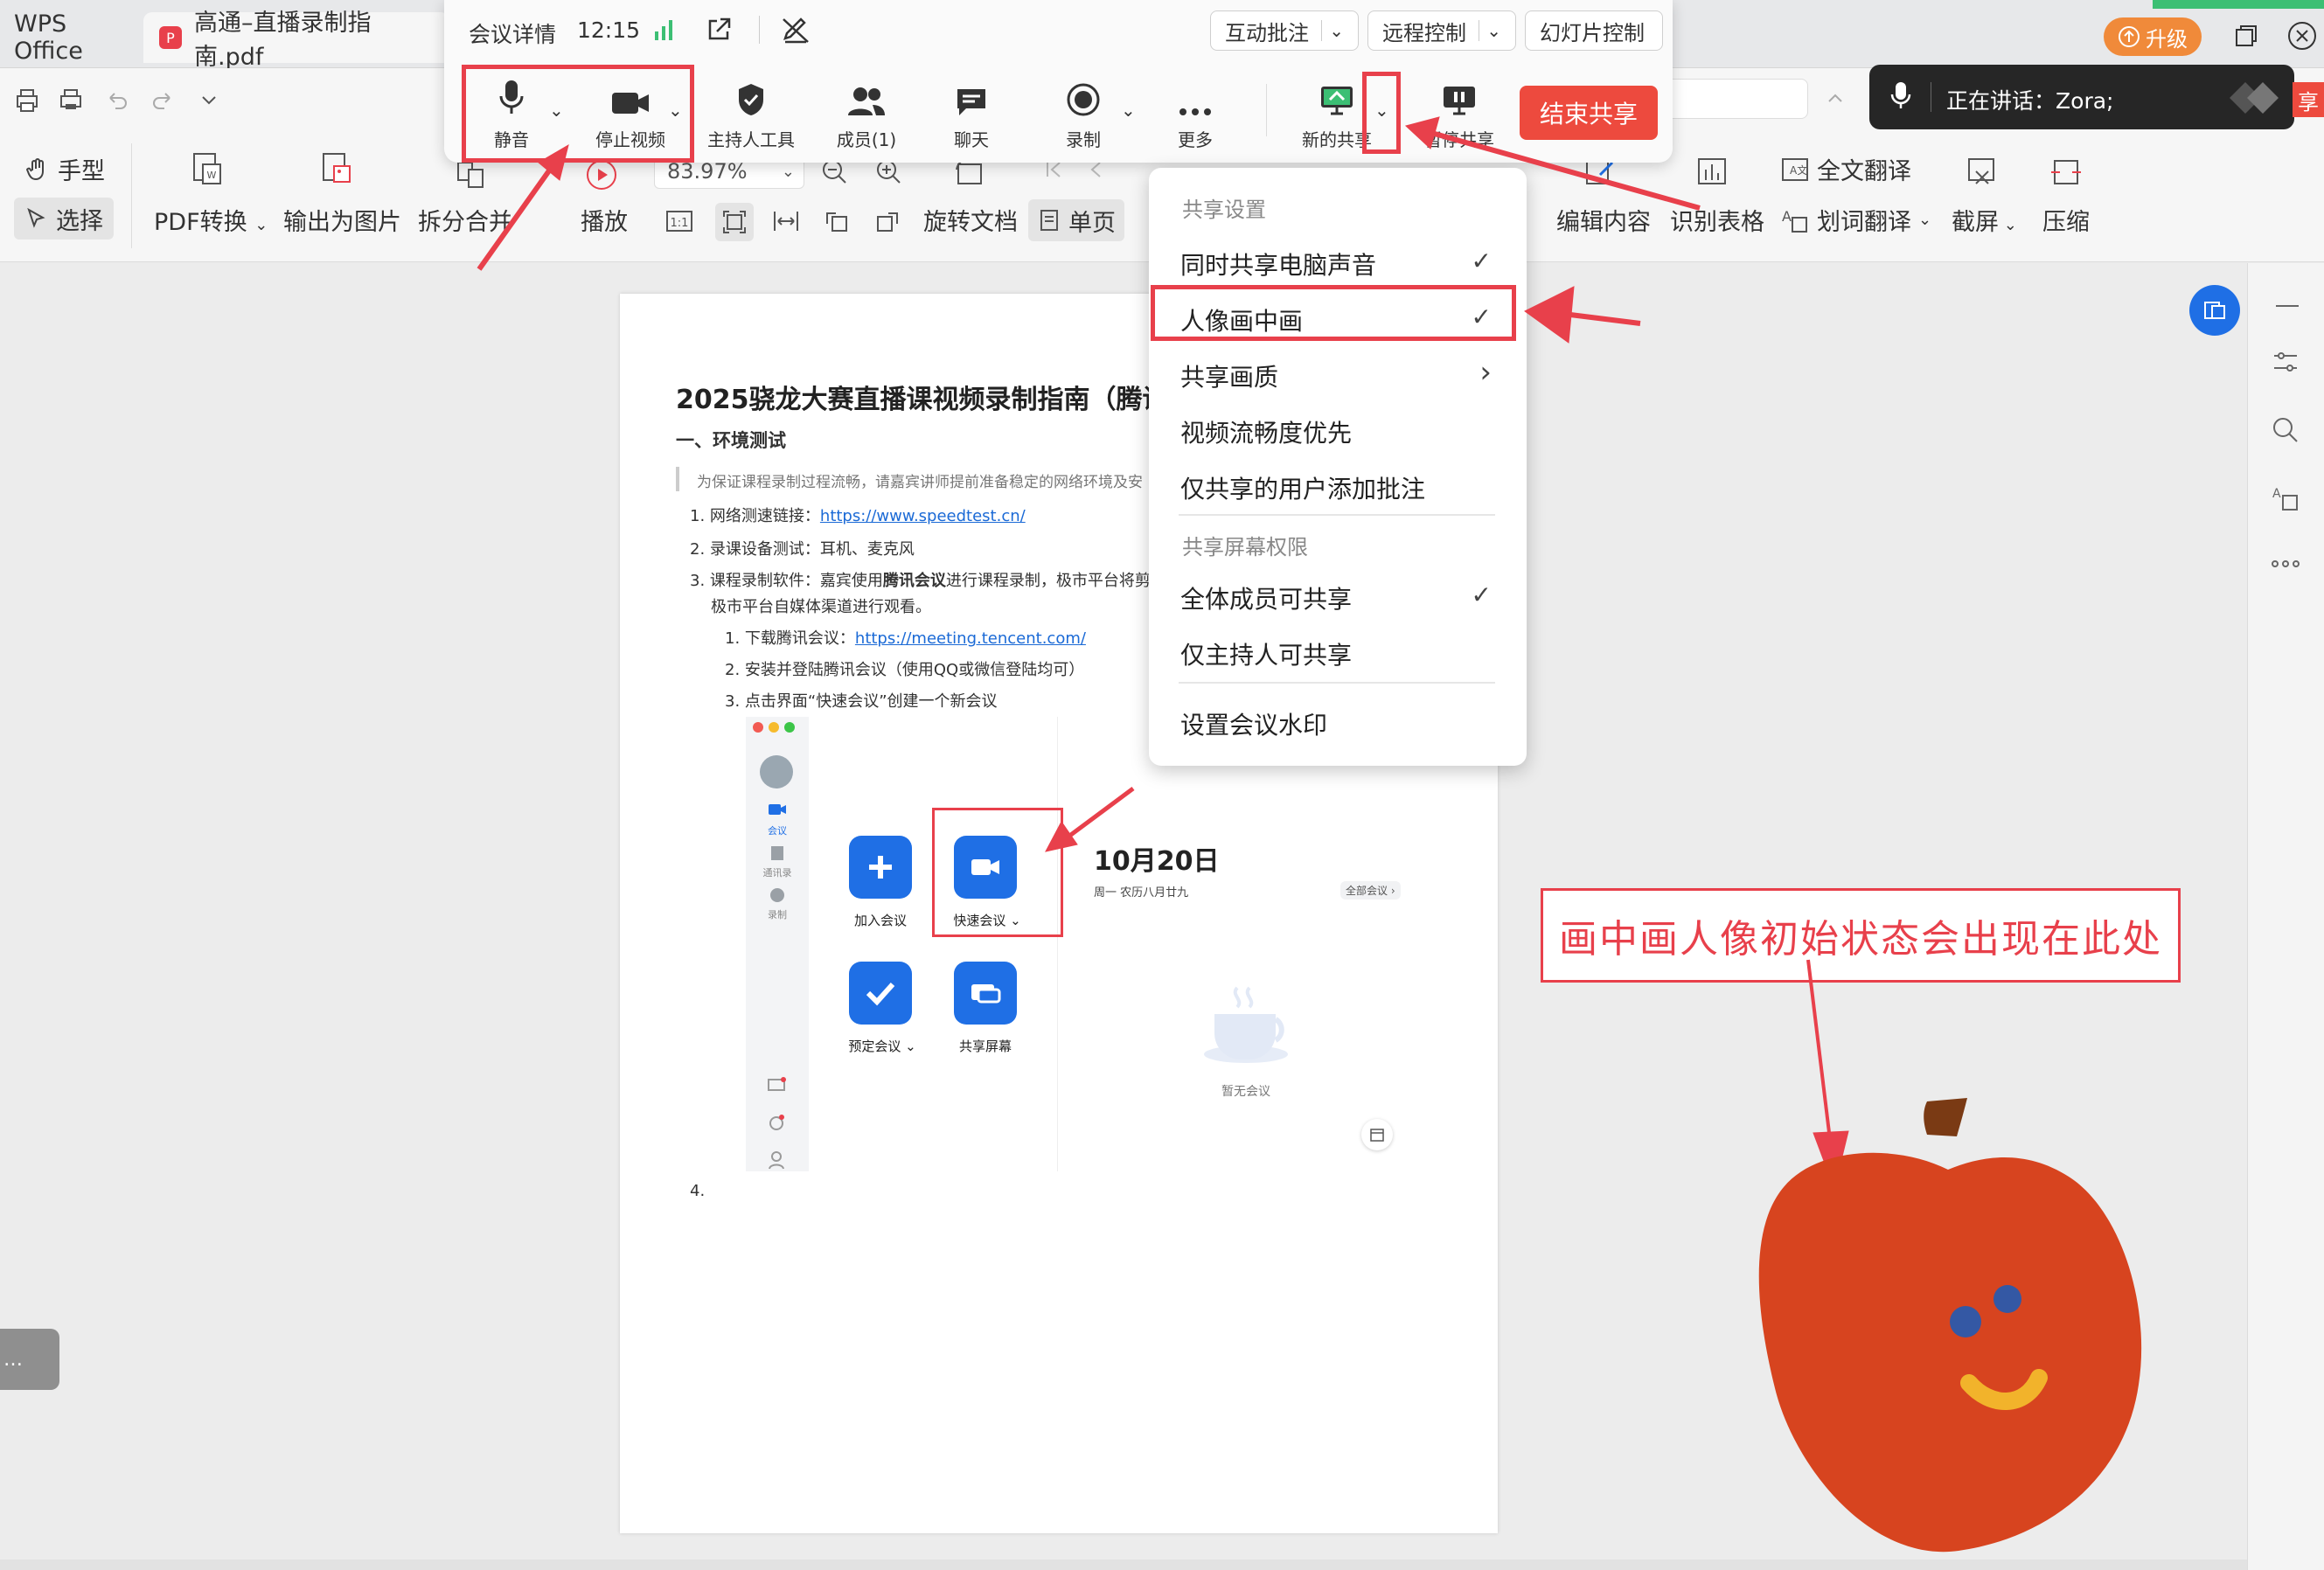  Describe the element at coordinates (296, 40) in the screenshot. I see `tab-pdf-document: P 高通–直播录制指南.pdf` at that location.